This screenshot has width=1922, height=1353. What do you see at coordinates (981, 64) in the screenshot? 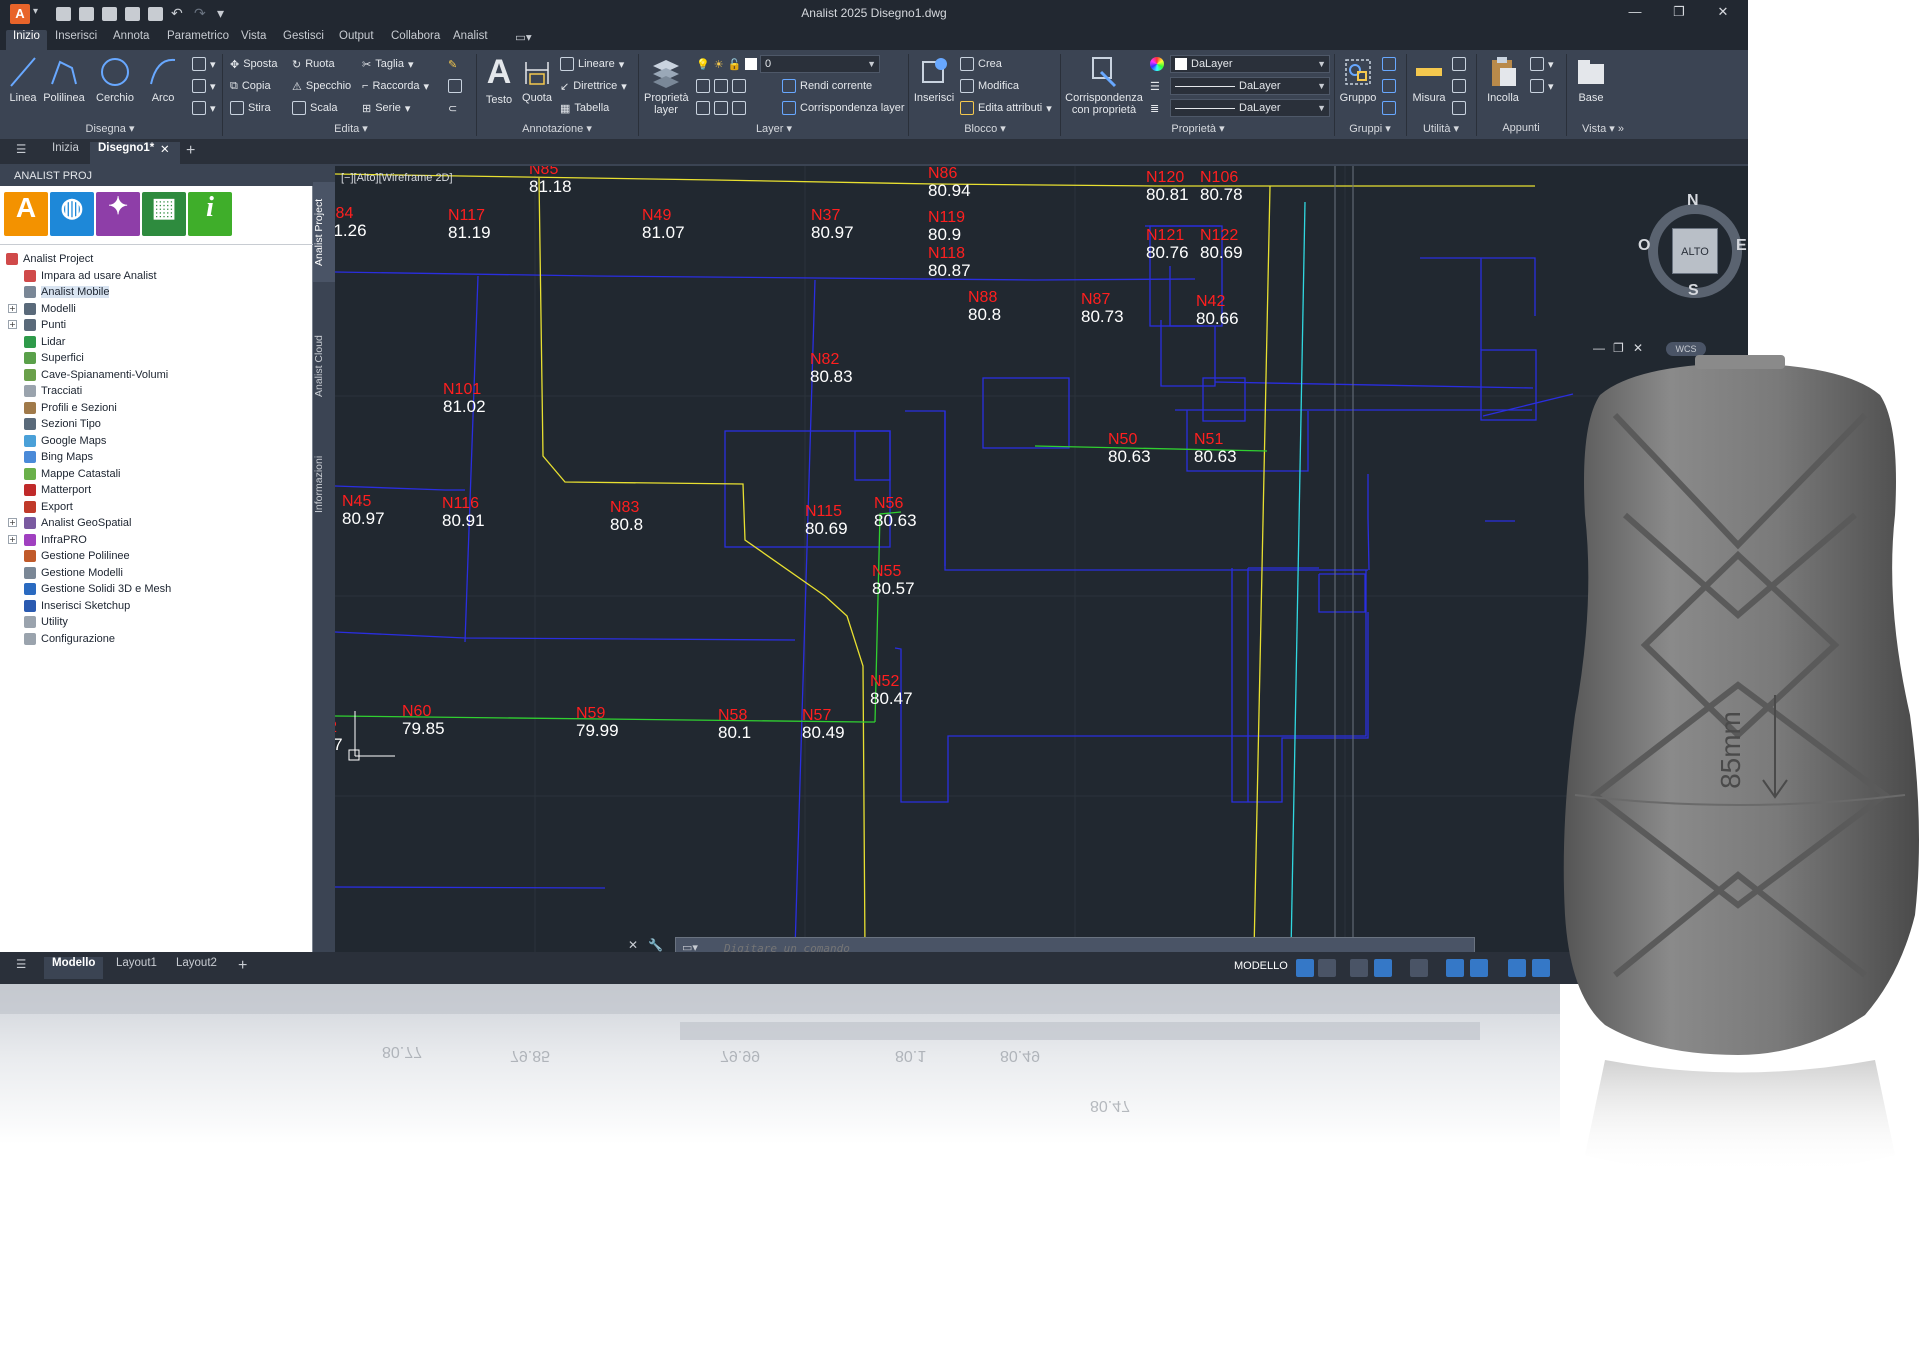
I see `crea-blocco-button: Crea` at bounding box center [981, 64].